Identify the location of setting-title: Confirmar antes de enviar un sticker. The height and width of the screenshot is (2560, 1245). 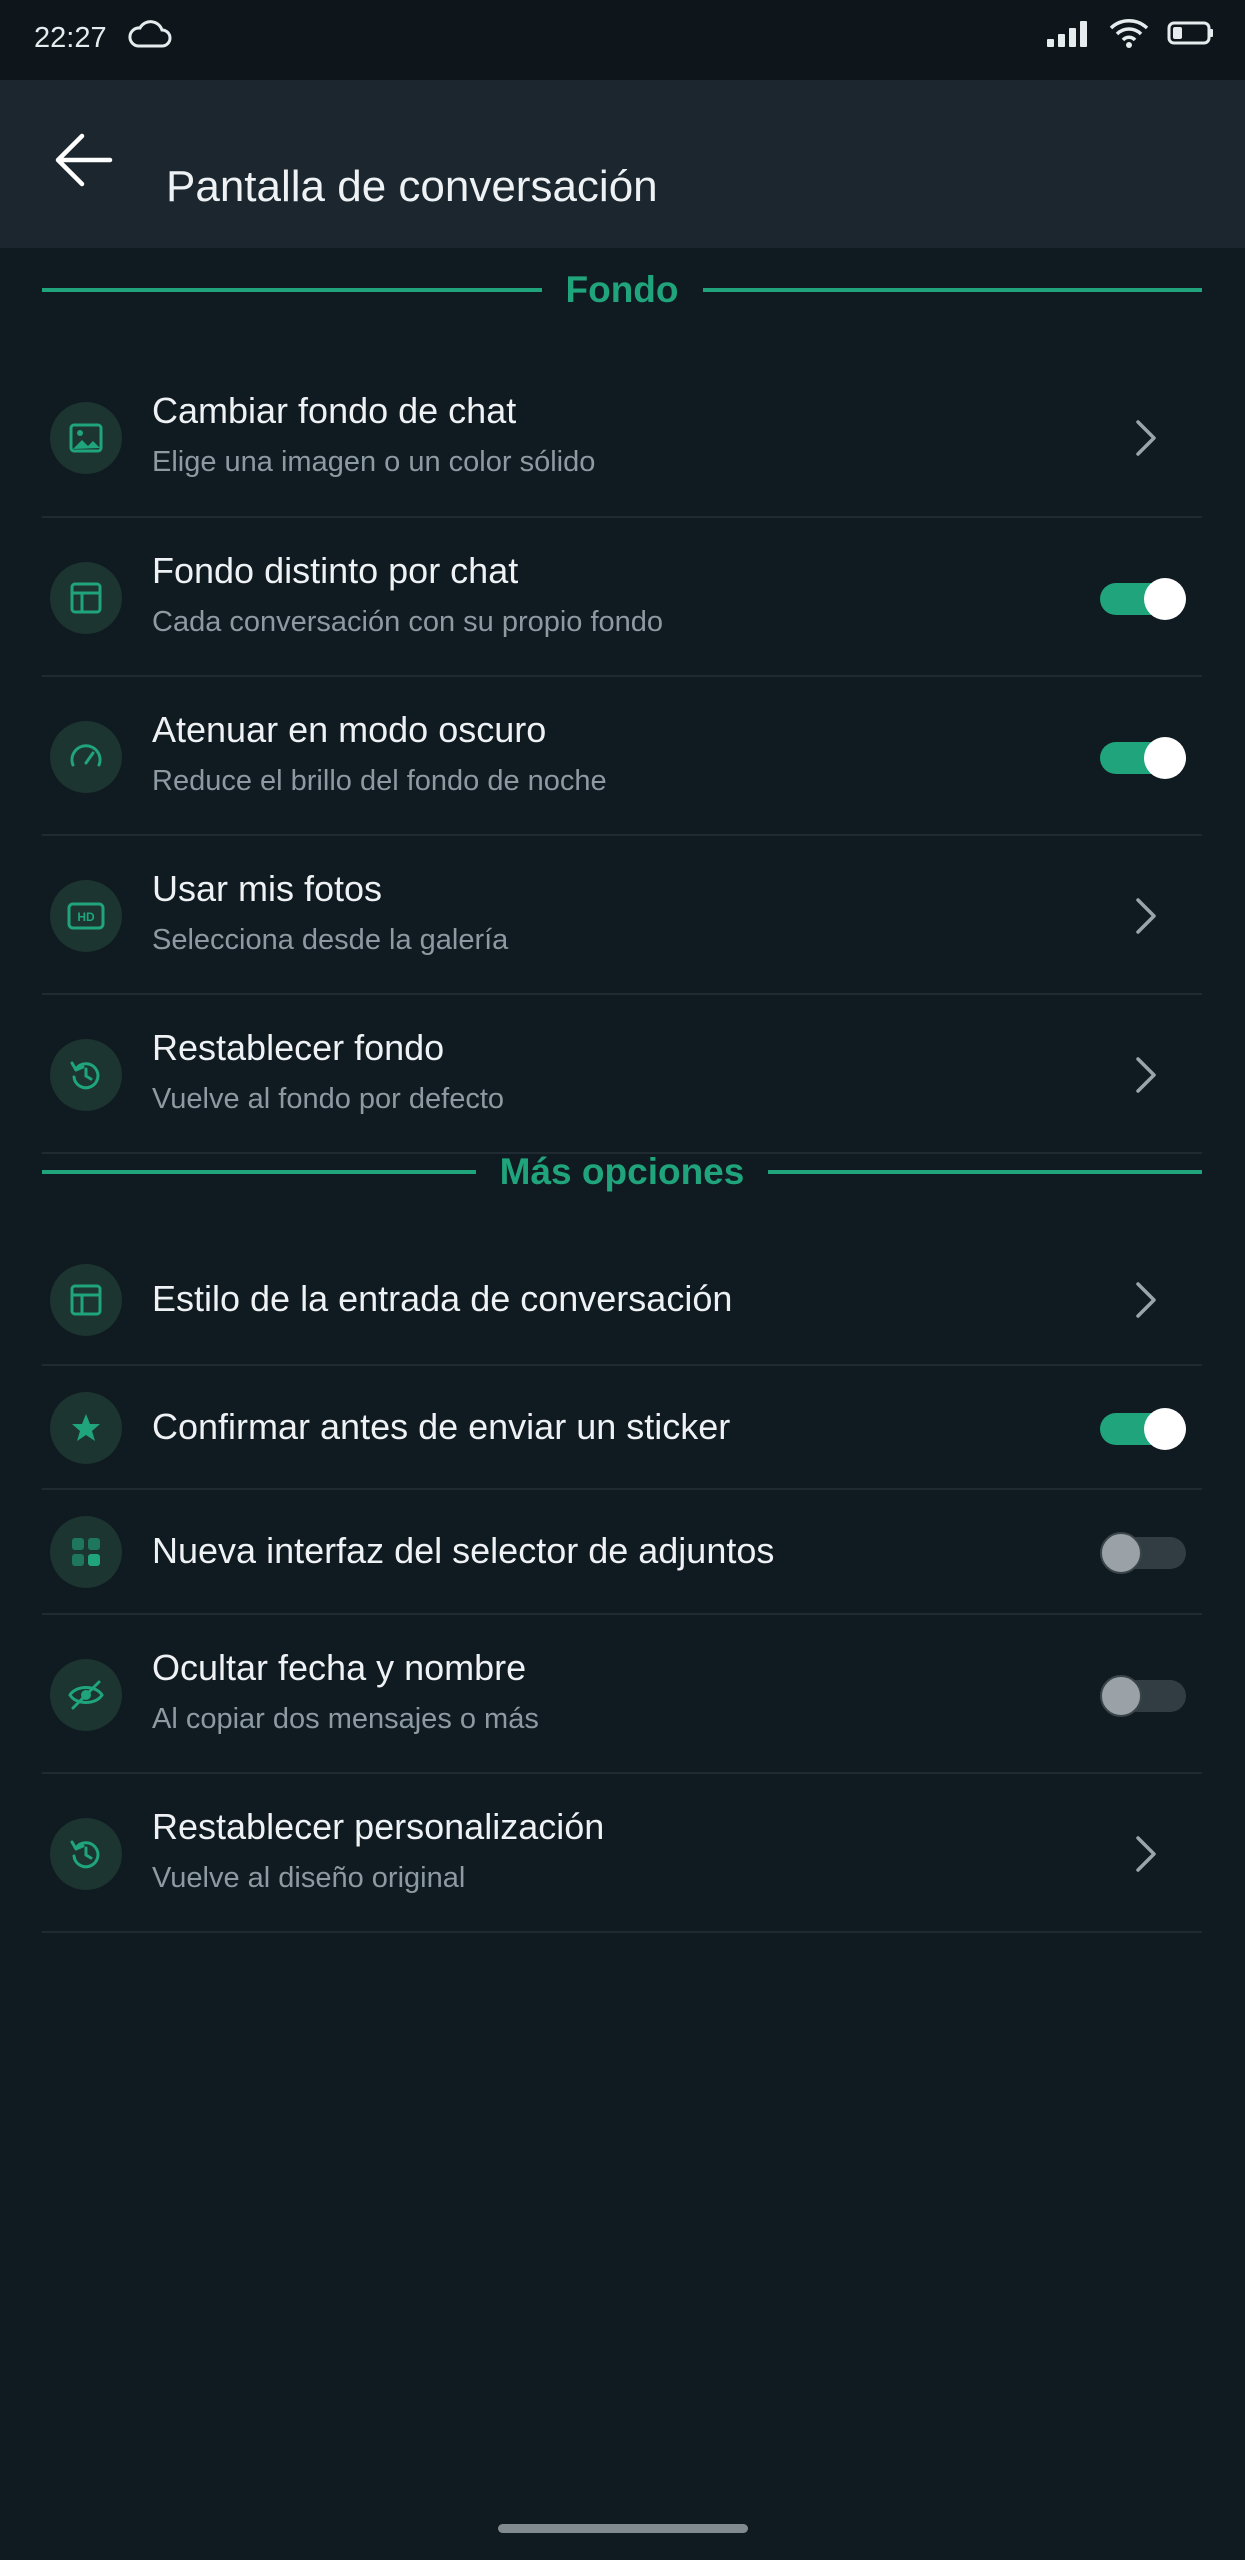
(441, 1426).